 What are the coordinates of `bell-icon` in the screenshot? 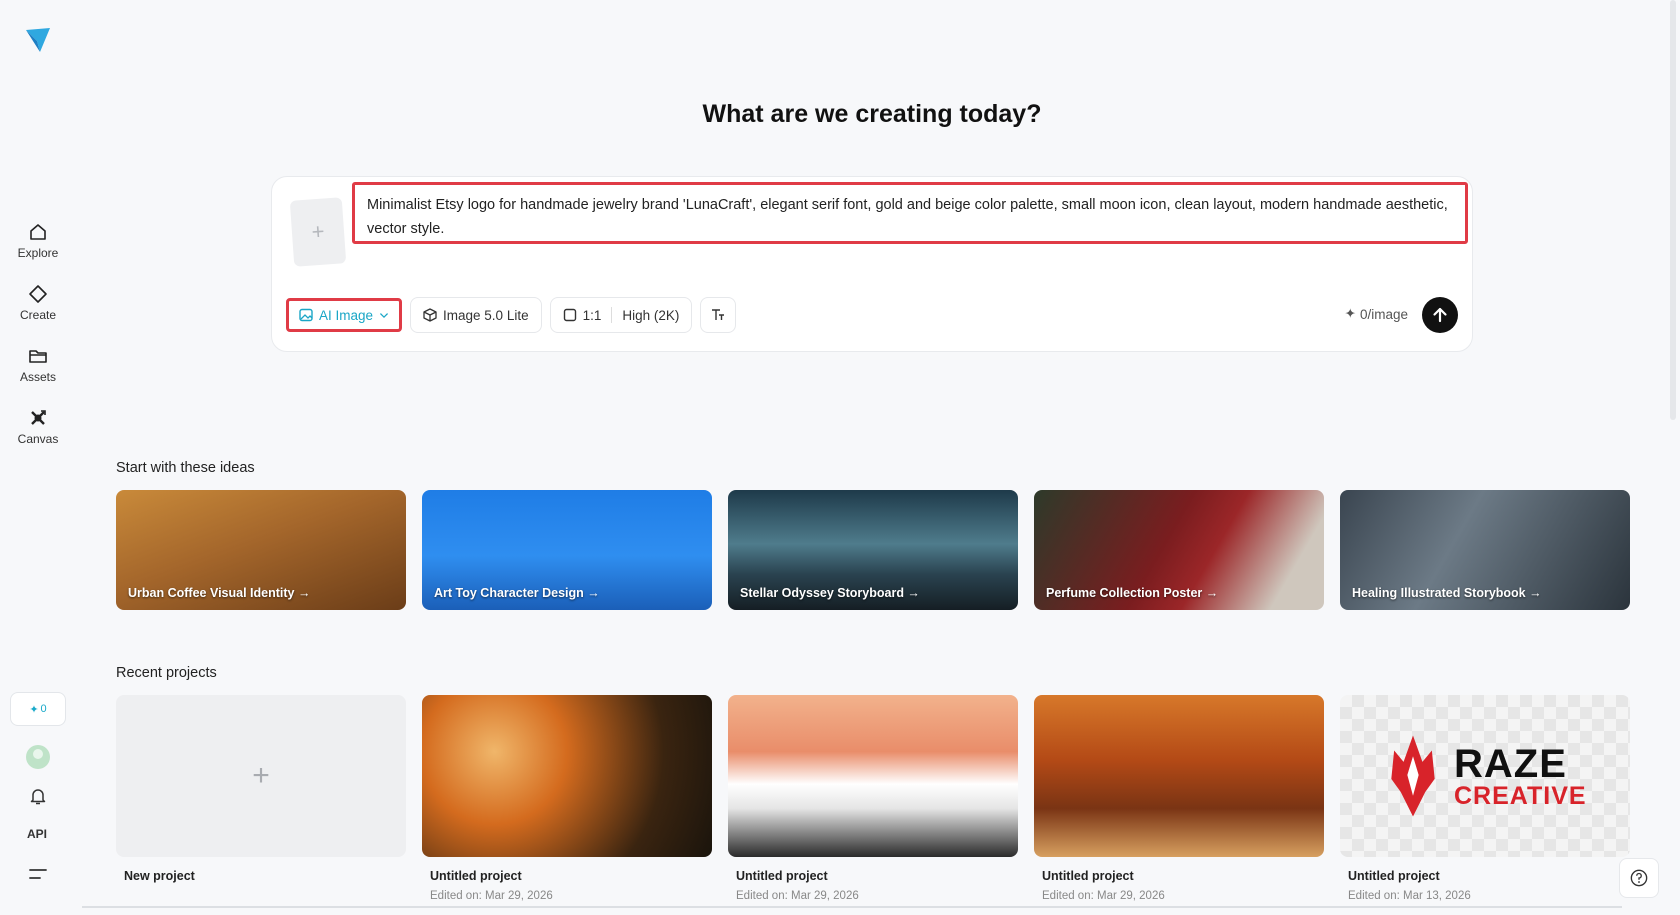 It's located at (38, 796).